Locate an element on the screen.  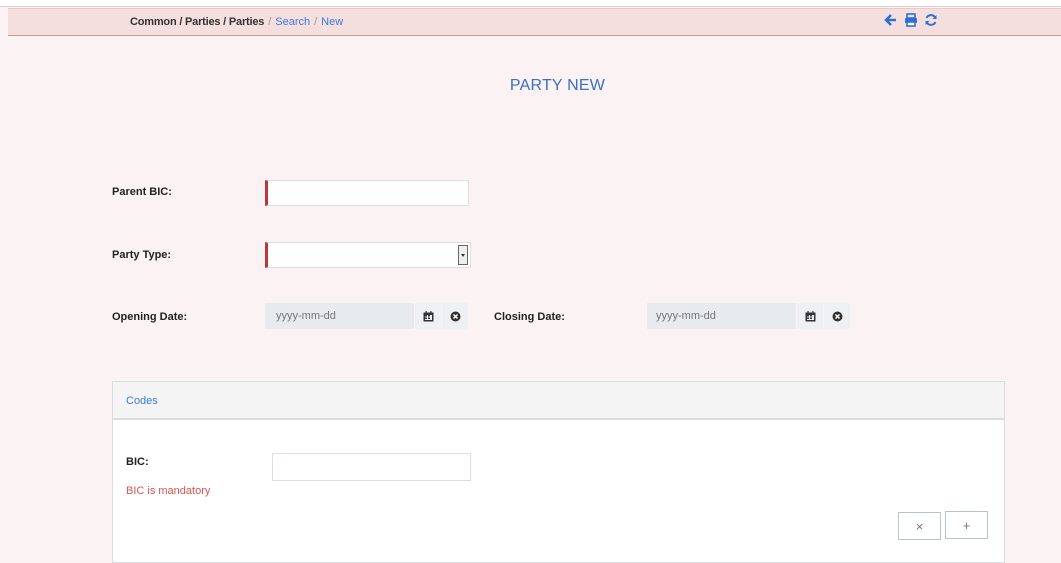
closing-date-input is located at coordinates (721, 316).